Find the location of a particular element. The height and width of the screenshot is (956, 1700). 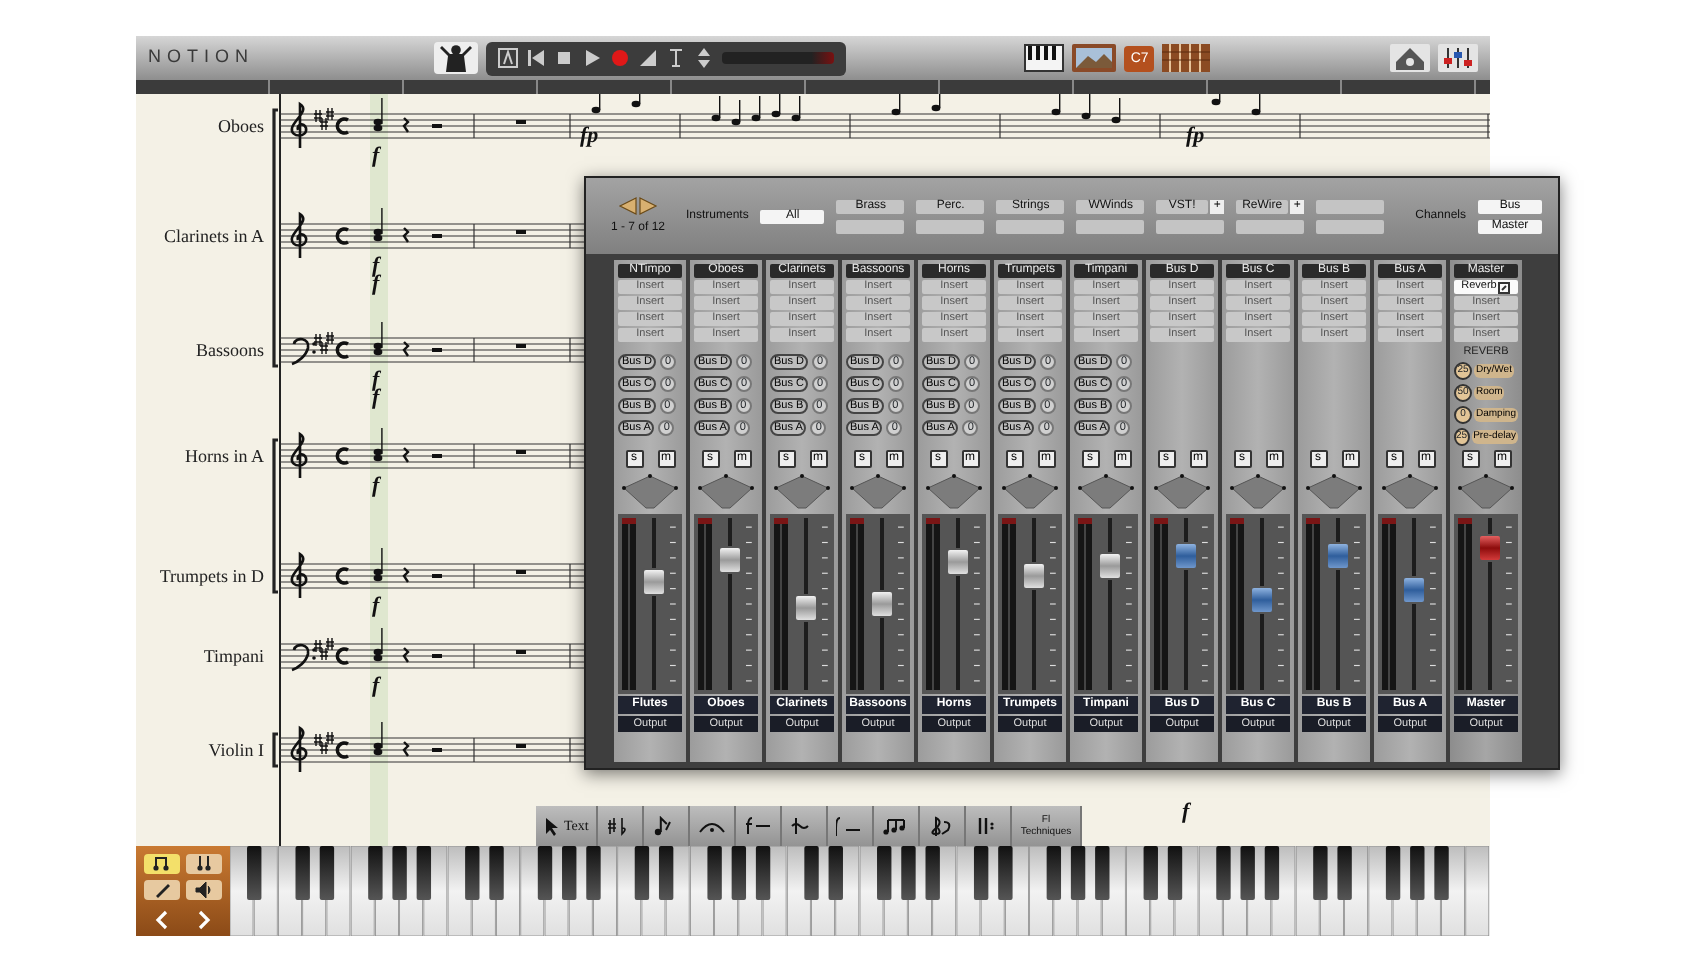

tuplet-icon is located at coordinates (896, 826).